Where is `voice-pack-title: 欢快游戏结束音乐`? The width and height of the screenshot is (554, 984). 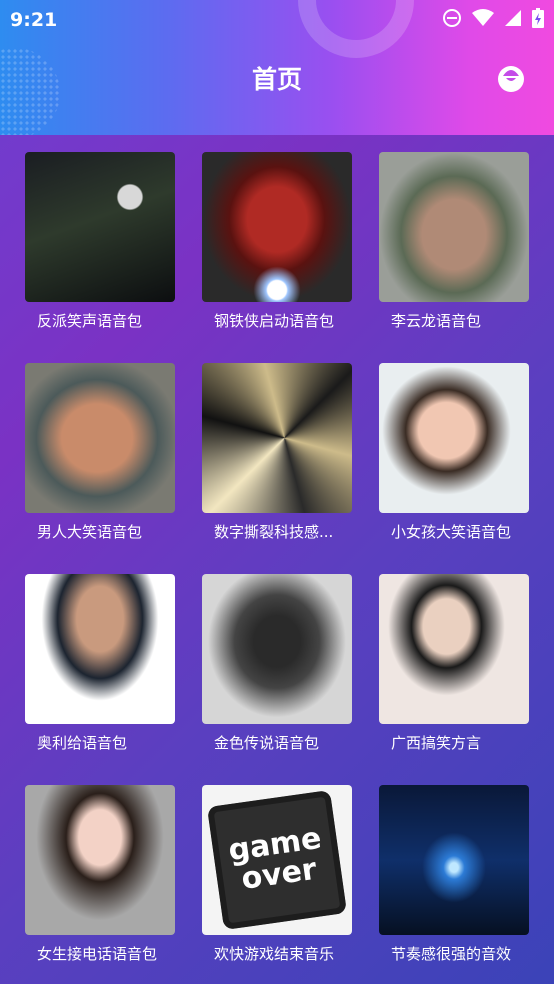 voice-pack-title: 欢快游戏结束音乐 is located at coordinates (274, 954).